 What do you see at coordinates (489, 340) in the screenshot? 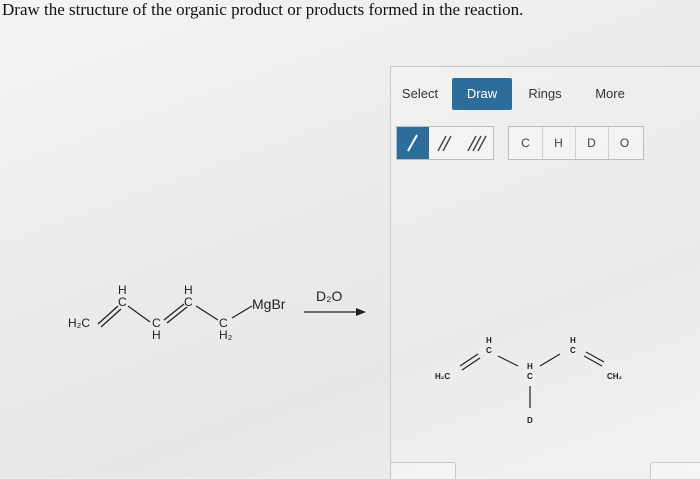
I see `product-h1: H` at bounding box center [489, 340].